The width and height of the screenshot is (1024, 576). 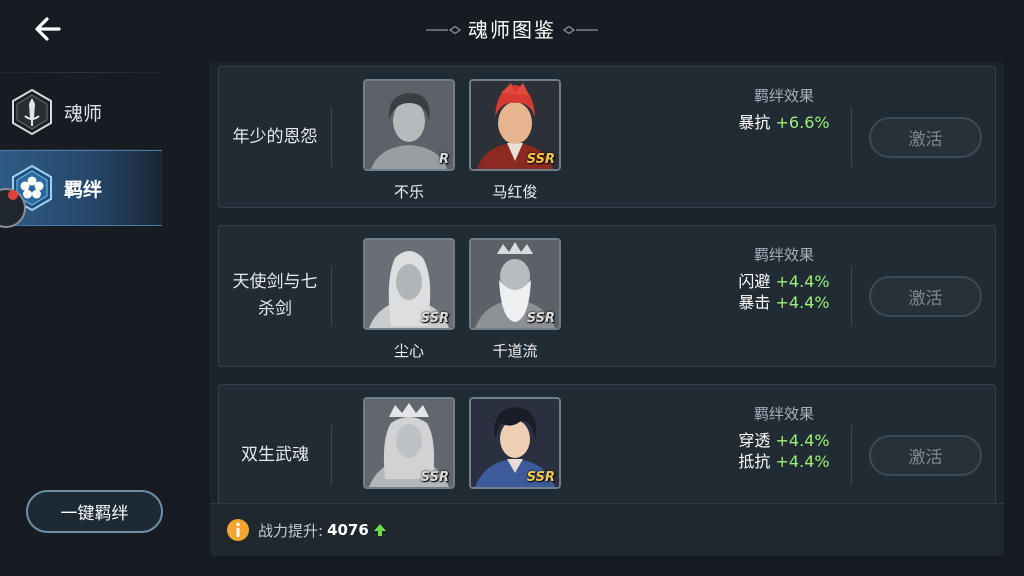 What do you see at coordinates (275, 295) in the screenshot?
I see `bond-name: 天使剑与七杀剑` at bounding box center [275, 295].